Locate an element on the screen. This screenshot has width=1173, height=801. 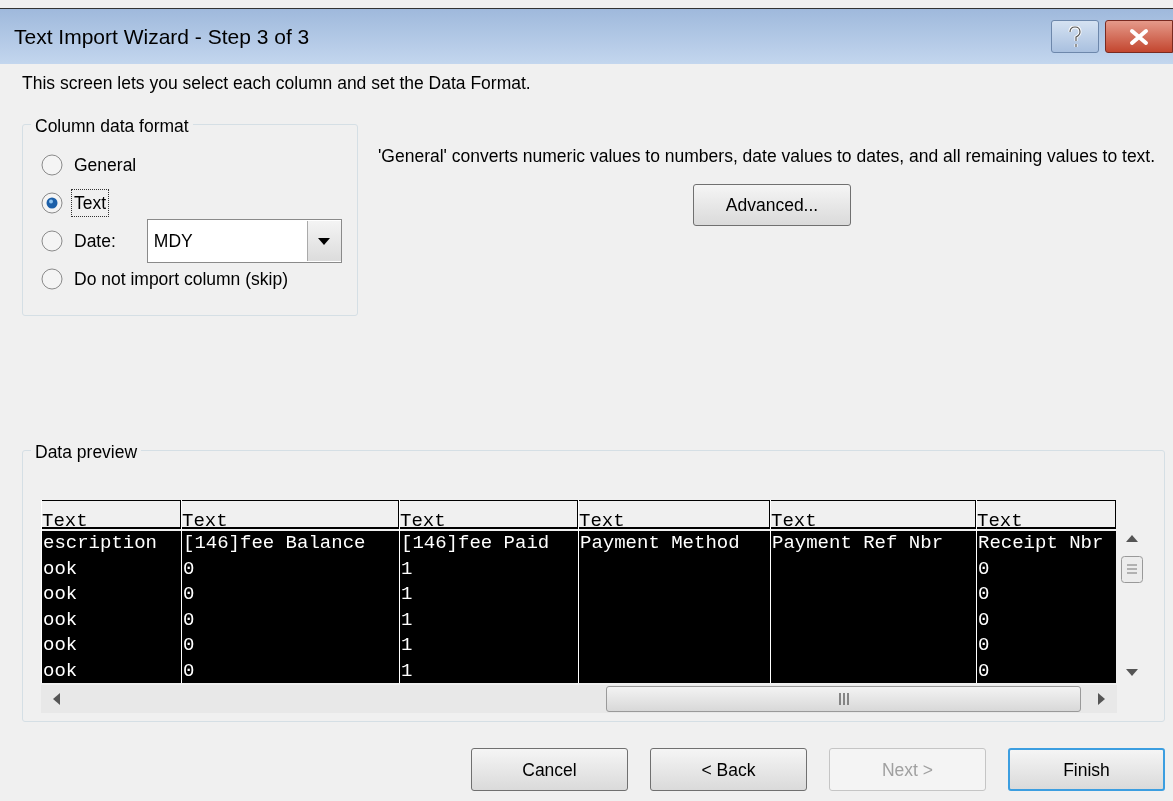
preview-cell: escription is located at coordinates (100, 543).